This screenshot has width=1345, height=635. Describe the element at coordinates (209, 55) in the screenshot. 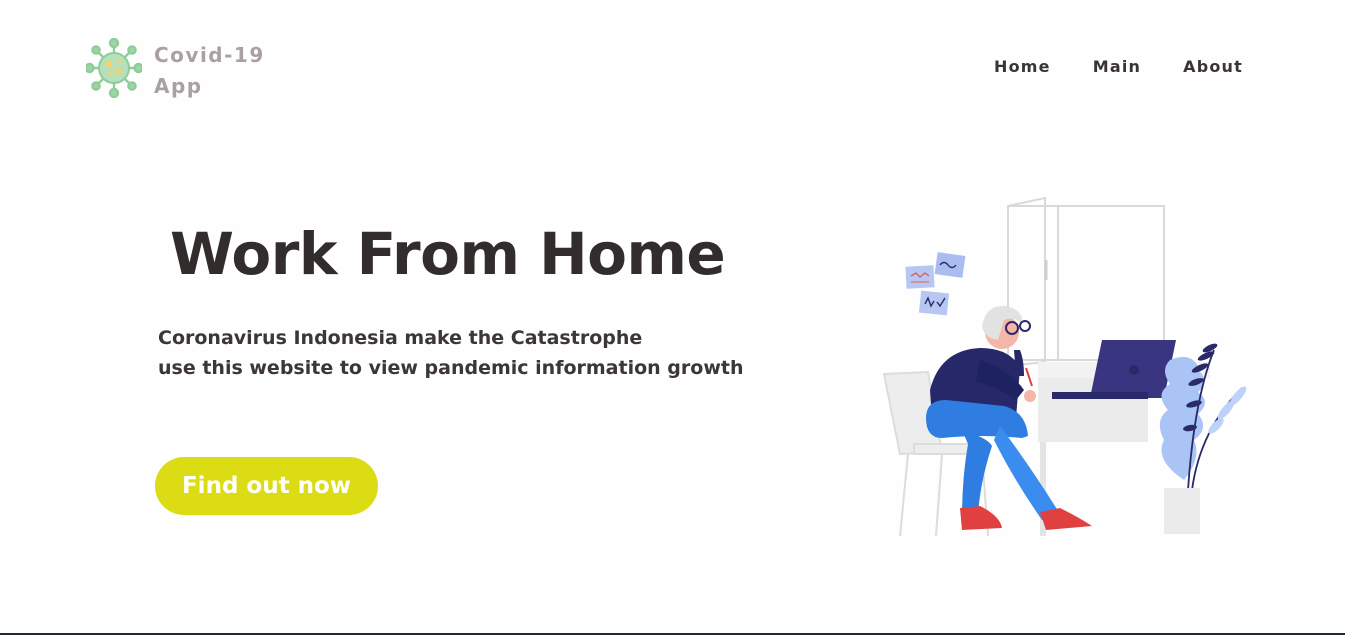

I see `logo-title: Covid-19` at that location.